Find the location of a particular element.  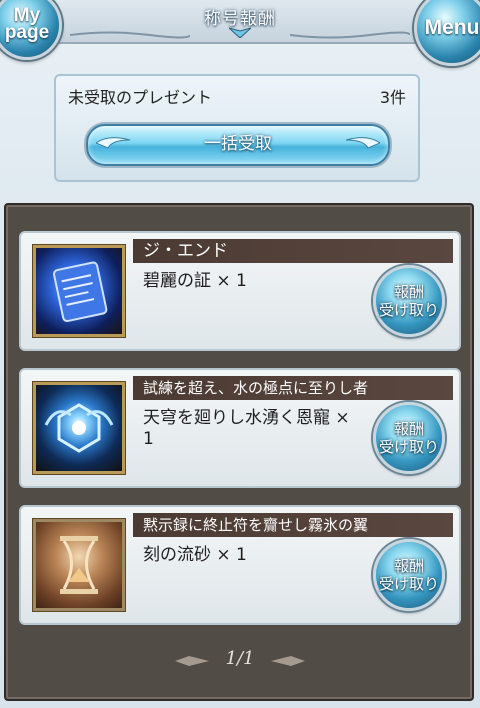

header-ornament-right-icon is located at coordinates (350, 35).